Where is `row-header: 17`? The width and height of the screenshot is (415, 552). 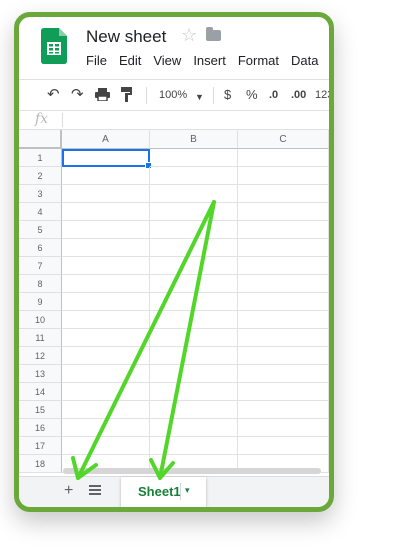
row-header: 17 is located at coordinates (40, 446).